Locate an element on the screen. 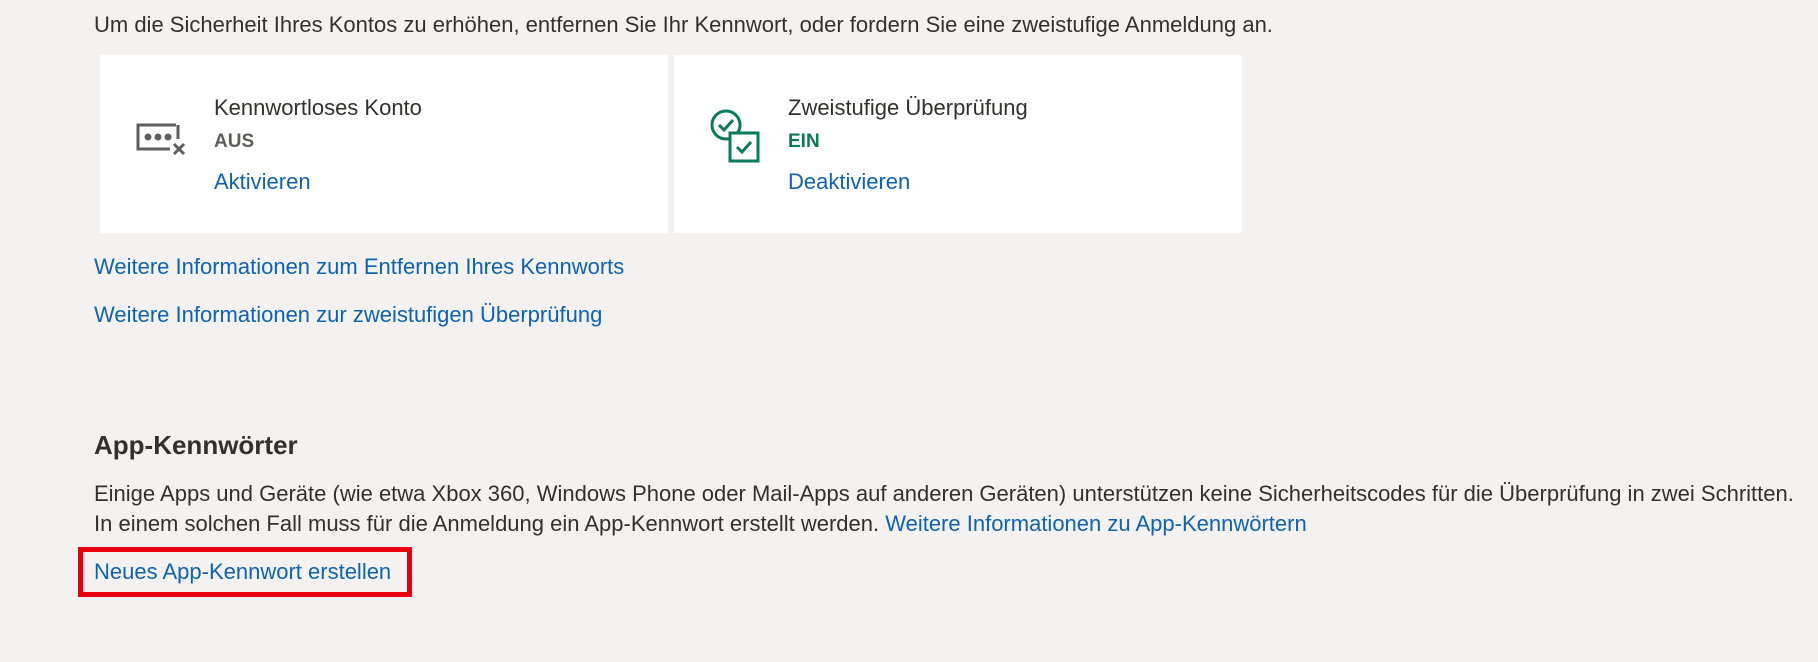  activate-passwordless-link: Aktivieren is located at coordinates (262, 182).